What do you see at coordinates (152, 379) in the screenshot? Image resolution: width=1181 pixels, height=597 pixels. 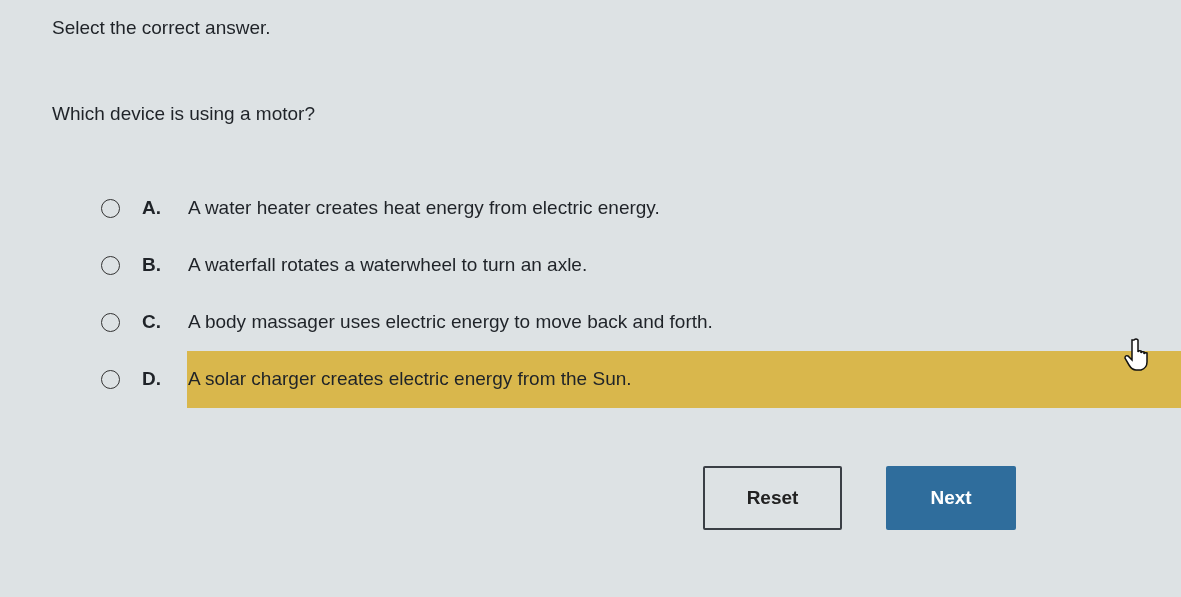 I see `option-letter: D.` at bounding box center [152, 379].